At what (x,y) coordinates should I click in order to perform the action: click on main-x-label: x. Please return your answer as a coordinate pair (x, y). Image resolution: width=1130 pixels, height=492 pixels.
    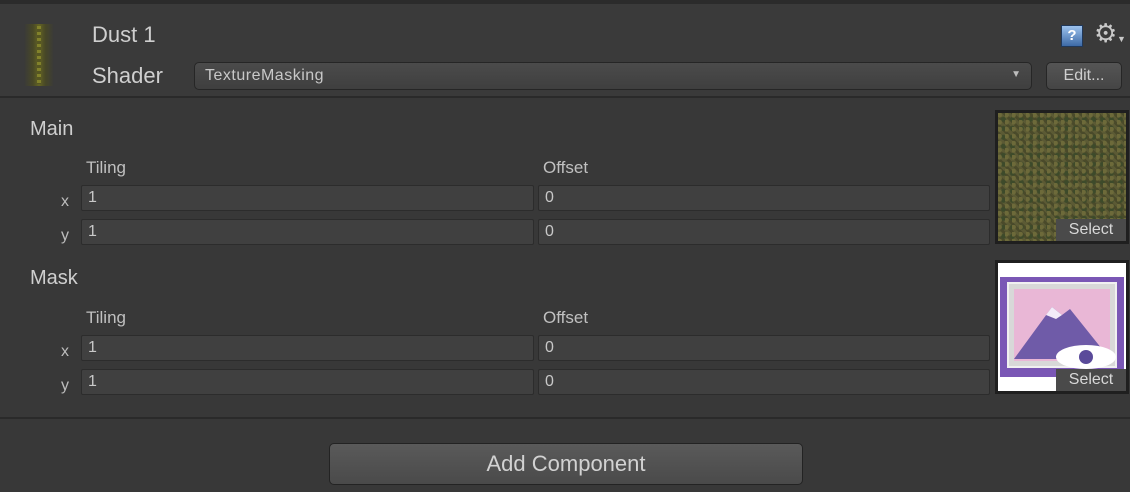
    Looking at the image, I should click on (65, 201).